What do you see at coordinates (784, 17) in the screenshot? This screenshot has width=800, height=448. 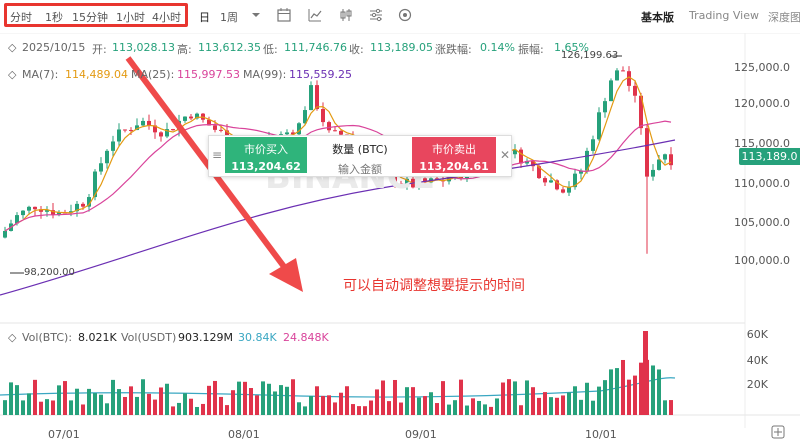 I see `view-depth: 深度图` at bounding box center [784, 17].